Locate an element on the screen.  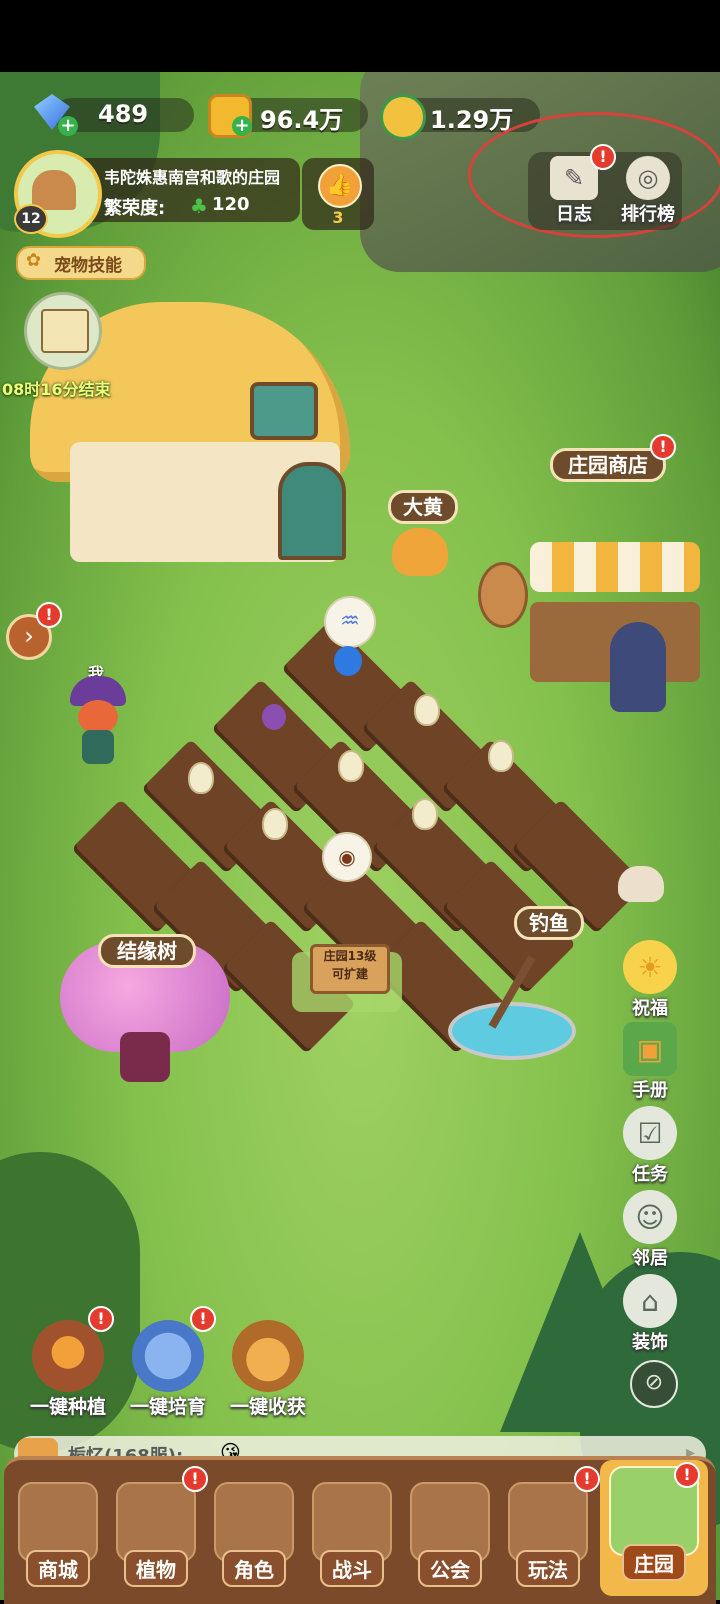
avatar-house-icon is located at coordinates (54, 190).